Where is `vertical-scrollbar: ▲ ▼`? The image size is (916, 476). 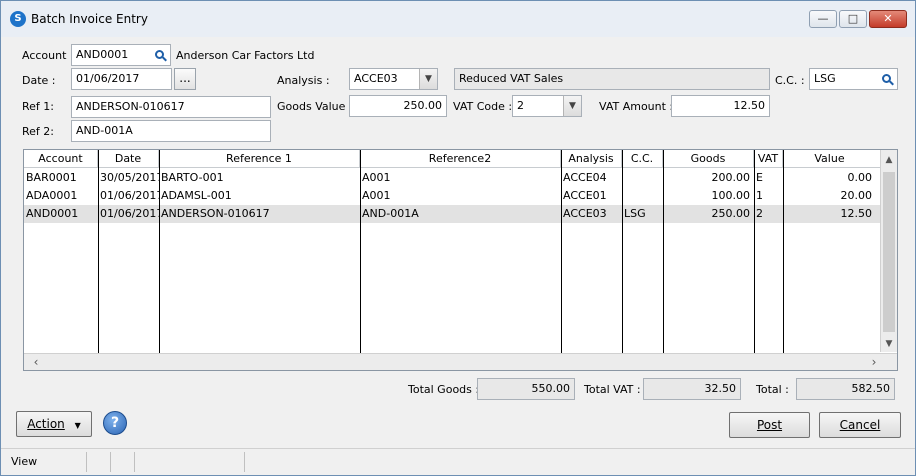
vertical-scrollbar: ▲ ▼ is located at coordinates (888, 251).